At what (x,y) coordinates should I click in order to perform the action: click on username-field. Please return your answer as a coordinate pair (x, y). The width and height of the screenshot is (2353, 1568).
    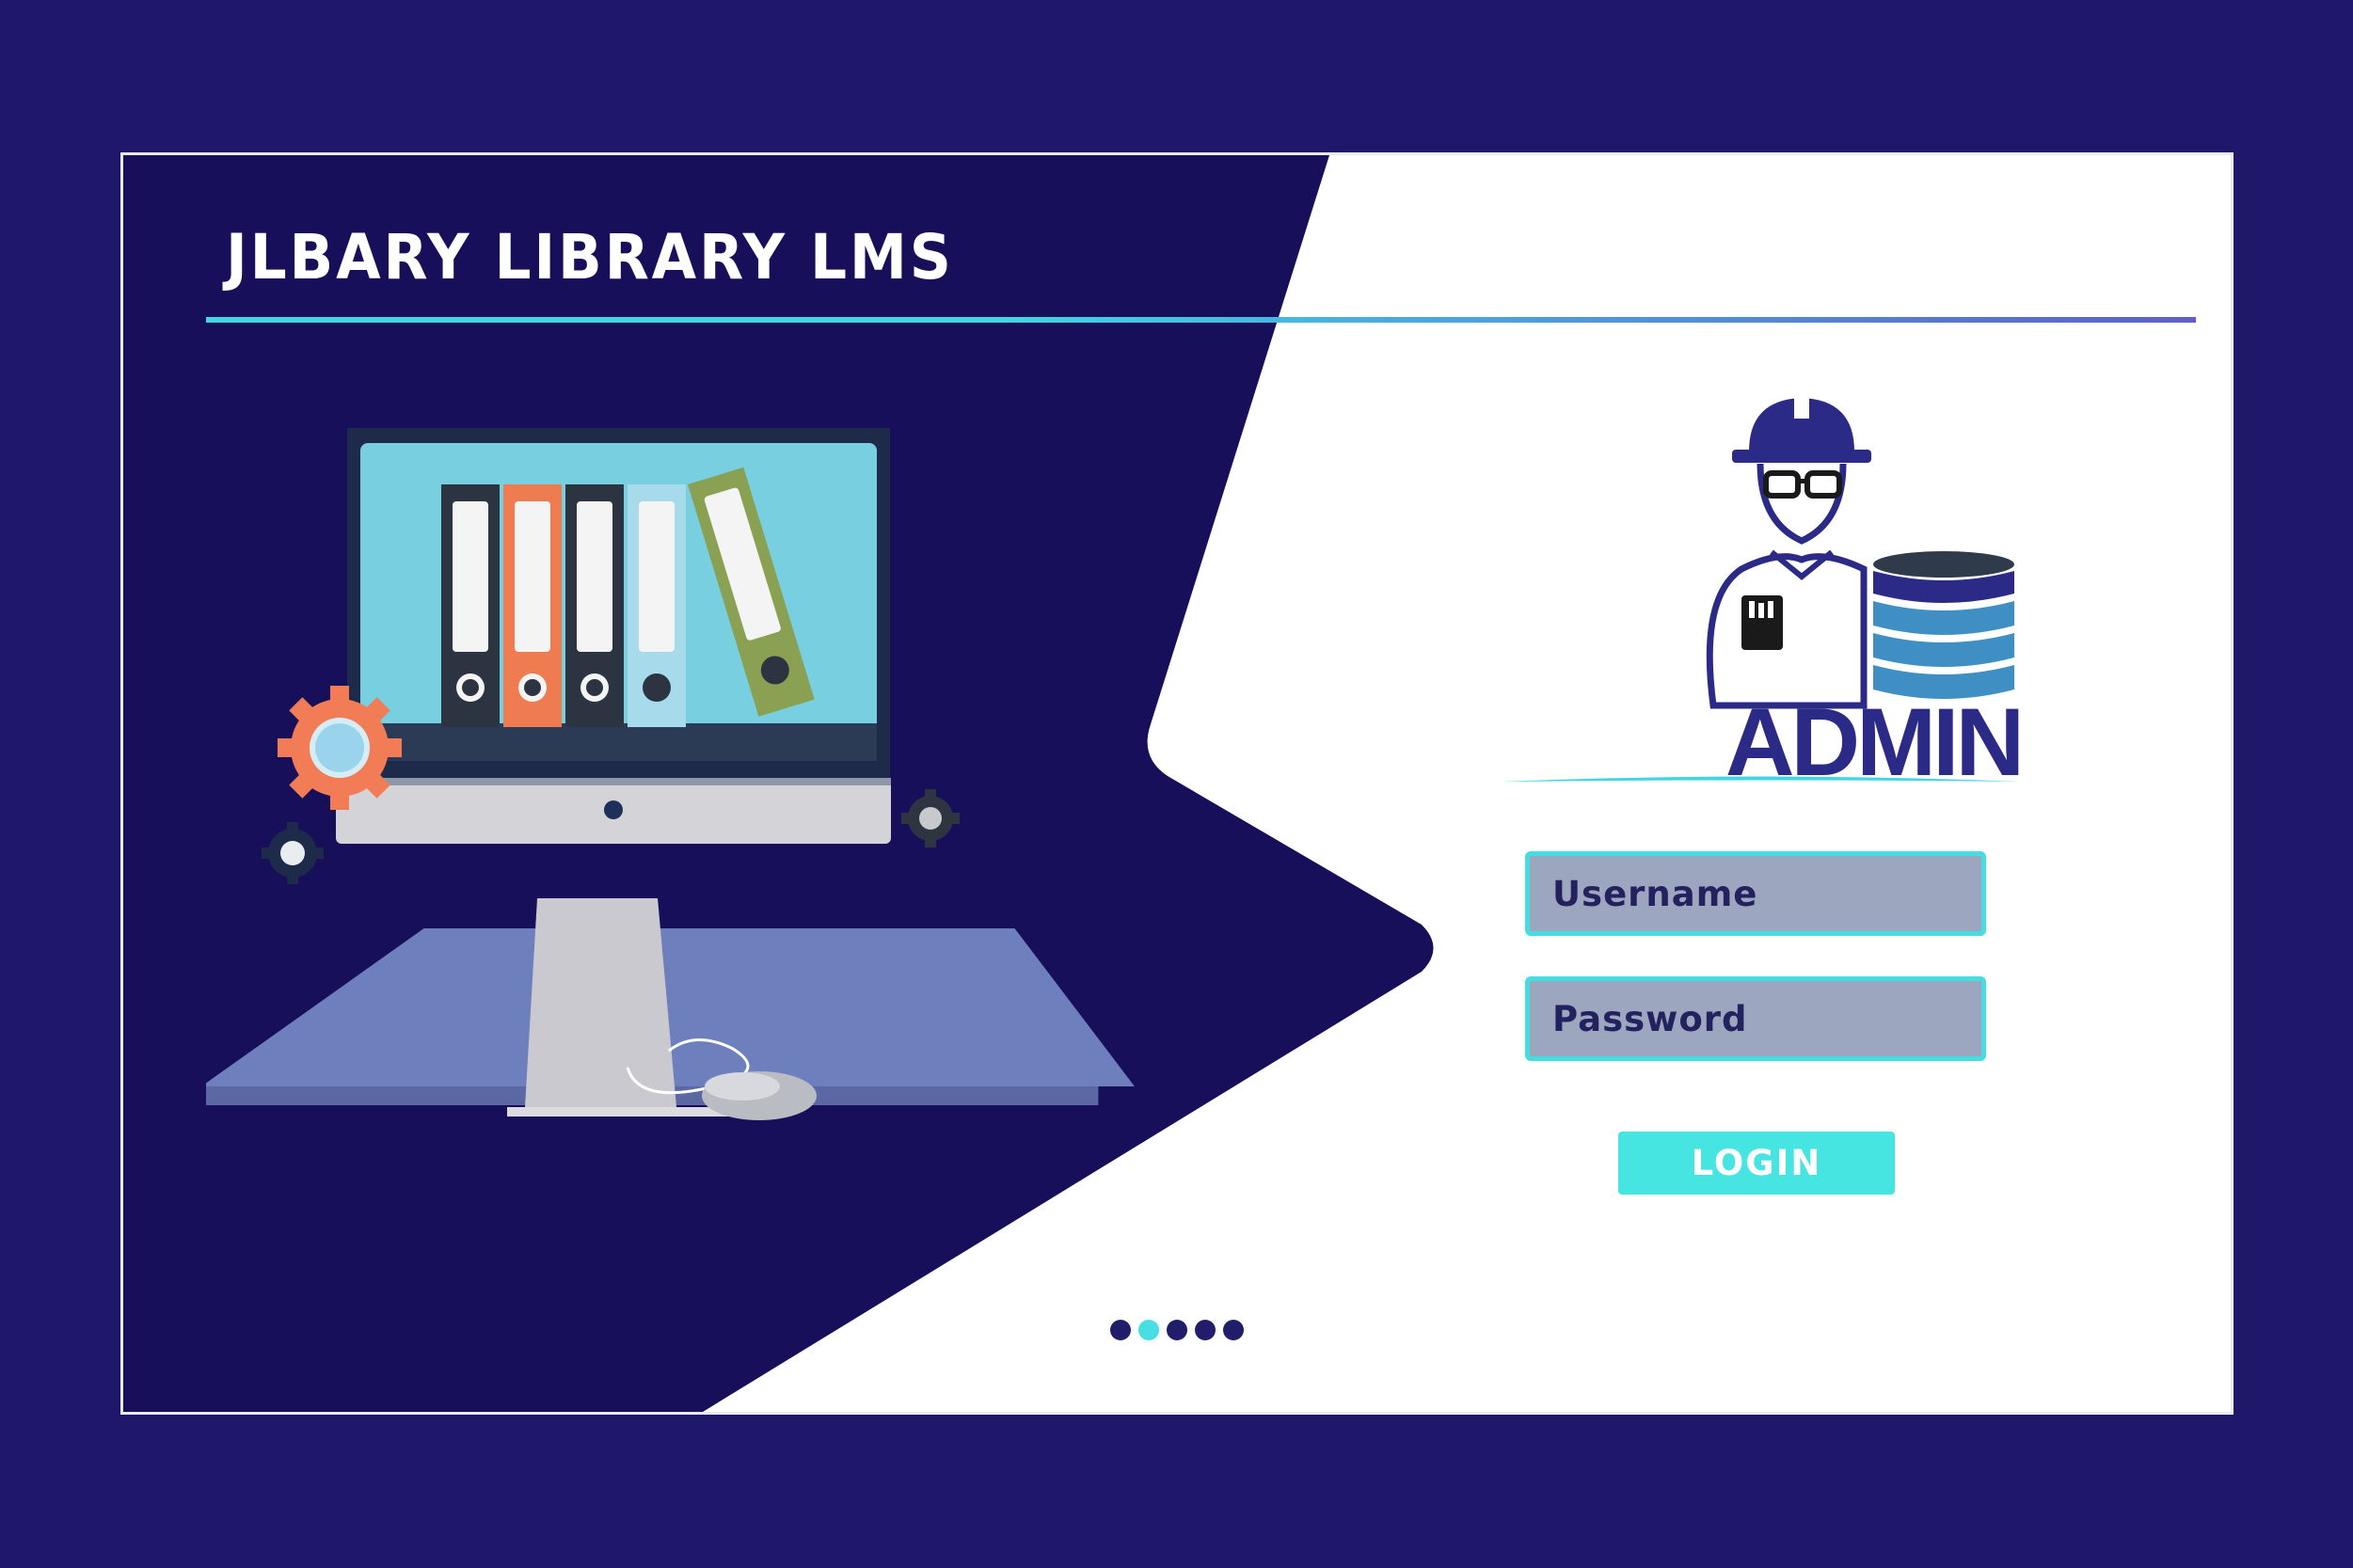
    Looking at the image, I should click on (1755, 893).